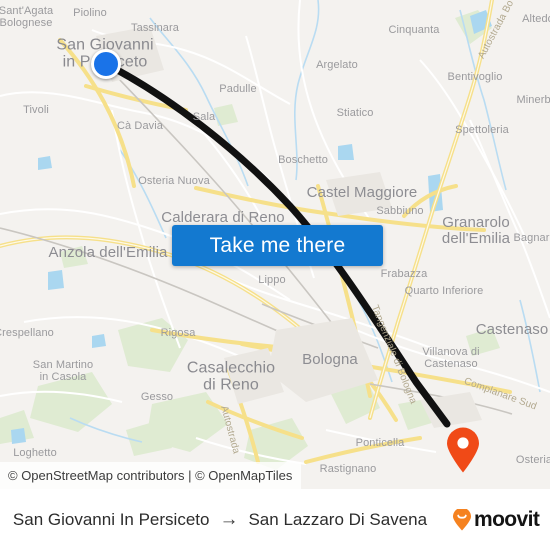  I want to click on map-label: Lippo, so click(272, 280).